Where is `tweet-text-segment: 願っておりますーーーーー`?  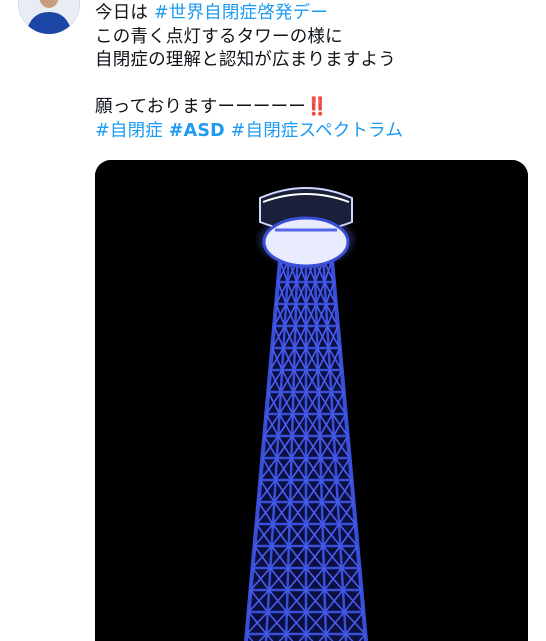
tweet-text-segment: 願っておりますーーーーー is located at coordinates (200, 107).